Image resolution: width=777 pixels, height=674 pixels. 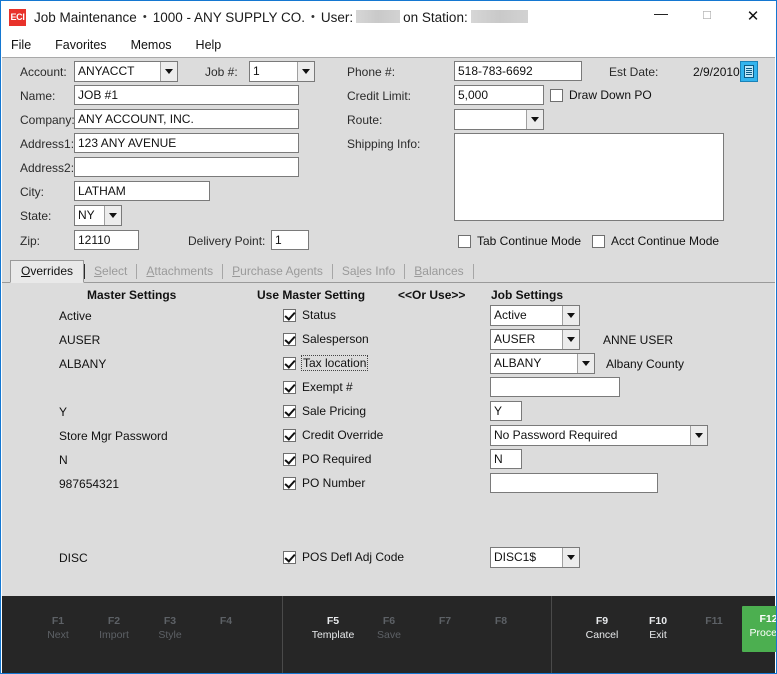 I want to click on address1-input: 123 ANY AVENUE, so click(x=186, y=143).